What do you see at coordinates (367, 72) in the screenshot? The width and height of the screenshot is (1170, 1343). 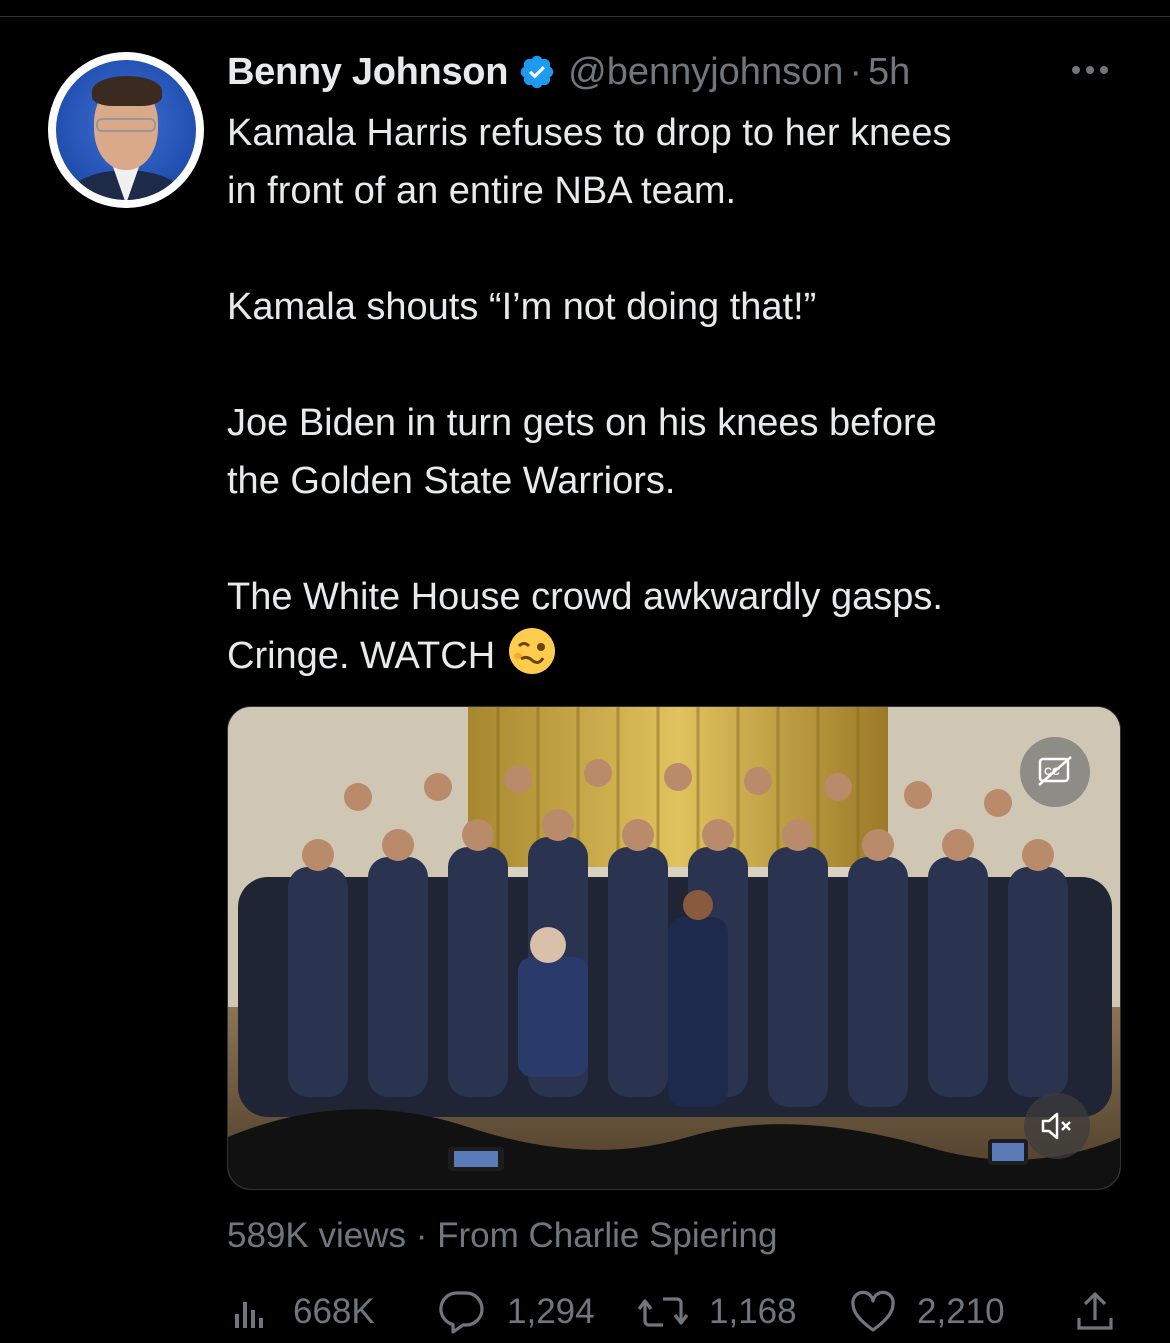 I see `display-name: Benny Johnson` at bounding box center [367, 72].